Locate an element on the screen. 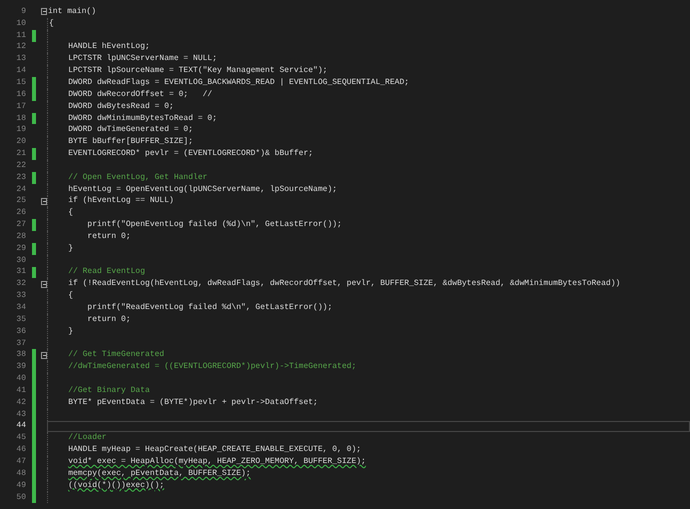 The height and width of the screenshot is (509, 690). code-line: LPCTSTR lpSourceName = TEXT("Key Management Service"); is located at coordinates (198, 71).